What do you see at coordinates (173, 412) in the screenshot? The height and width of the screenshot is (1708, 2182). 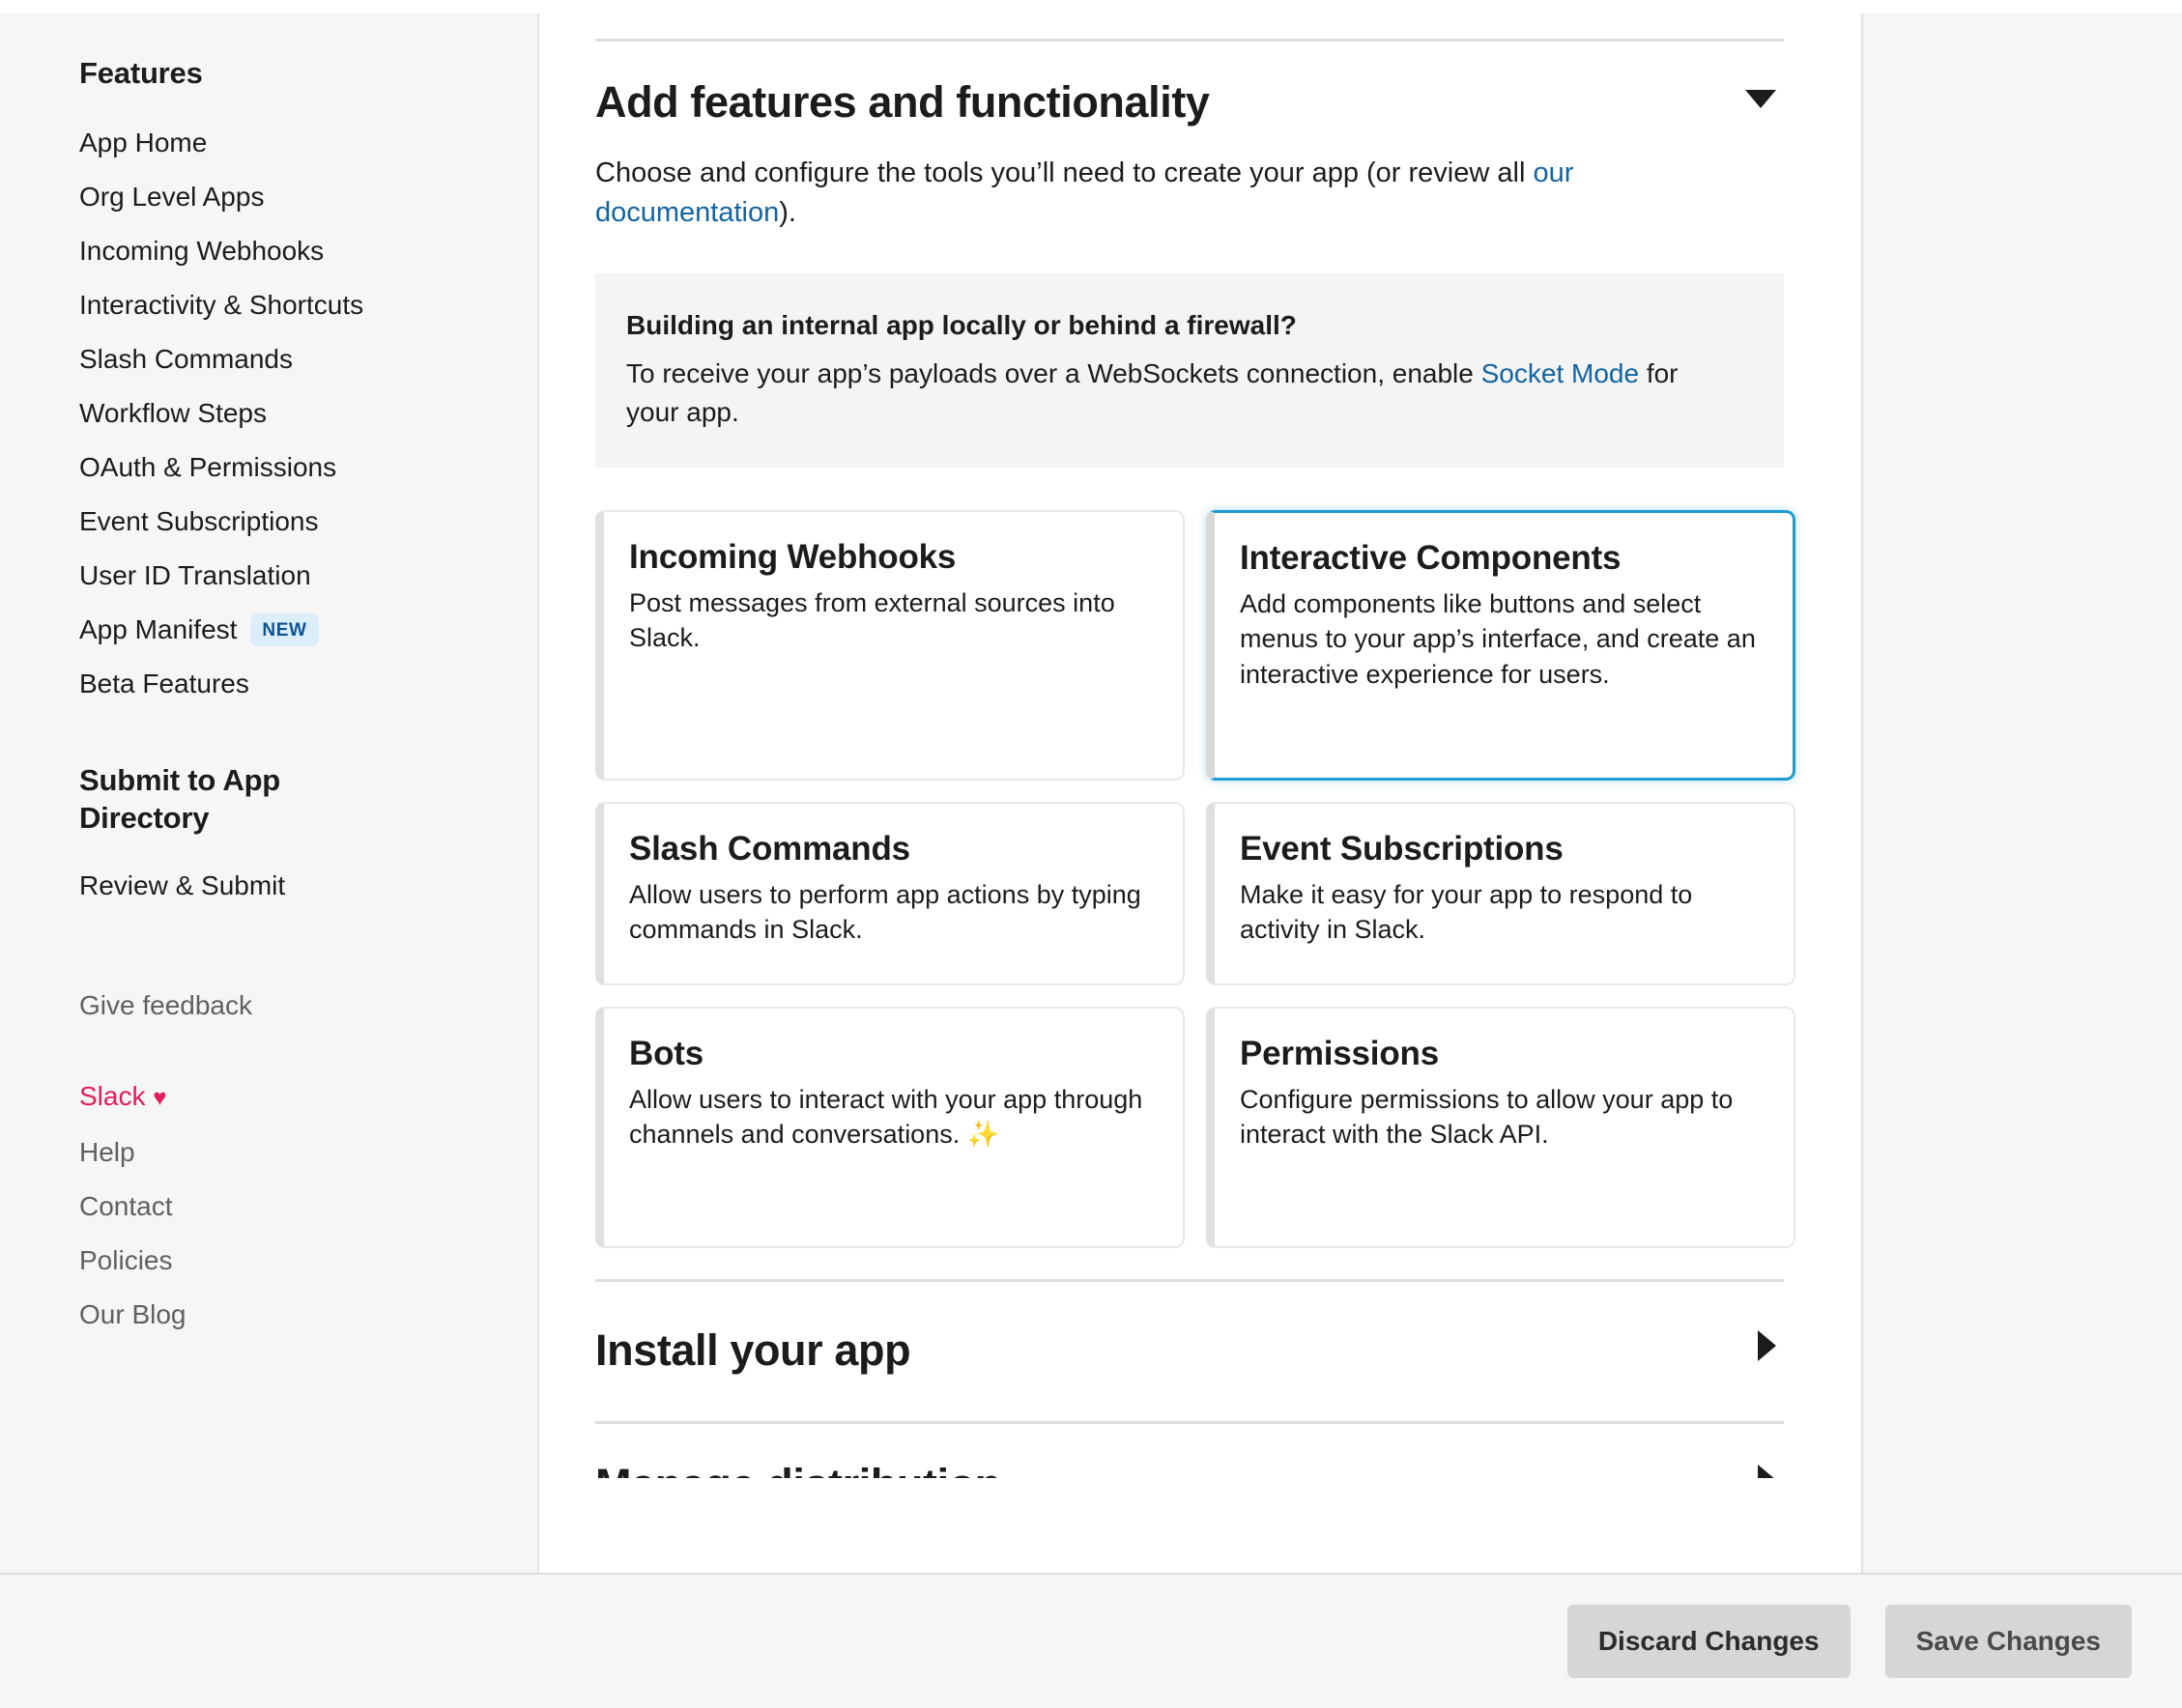 I see `sidebar-item-label: Workflow Steps` at bounding box center [173, 412].